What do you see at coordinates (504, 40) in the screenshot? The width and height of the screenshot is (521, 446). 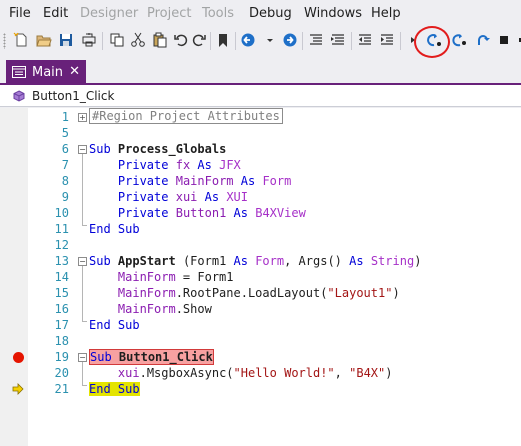 I see `stop-icon` at bounding box center [504, 40].